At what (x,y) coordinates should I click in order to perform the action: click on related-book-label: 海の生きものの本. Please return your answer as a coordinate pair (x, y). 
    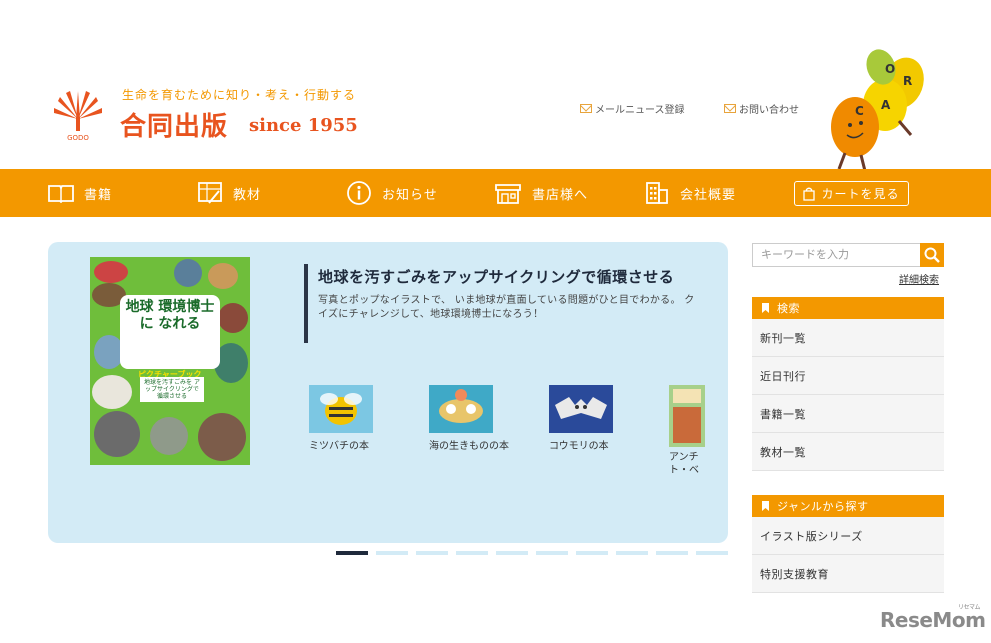
    Looking at the image, I should click on (469, 446).